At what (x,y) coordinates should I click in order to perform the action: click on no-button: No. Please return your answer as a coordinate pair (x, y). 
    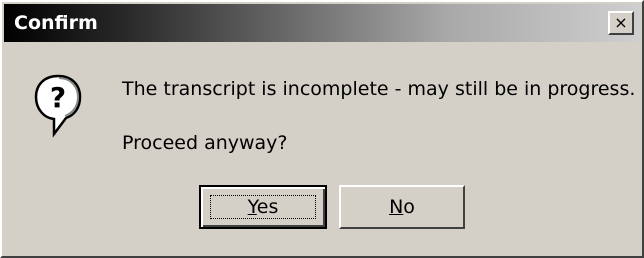
    Looking at the image, I should click on (402, 207).